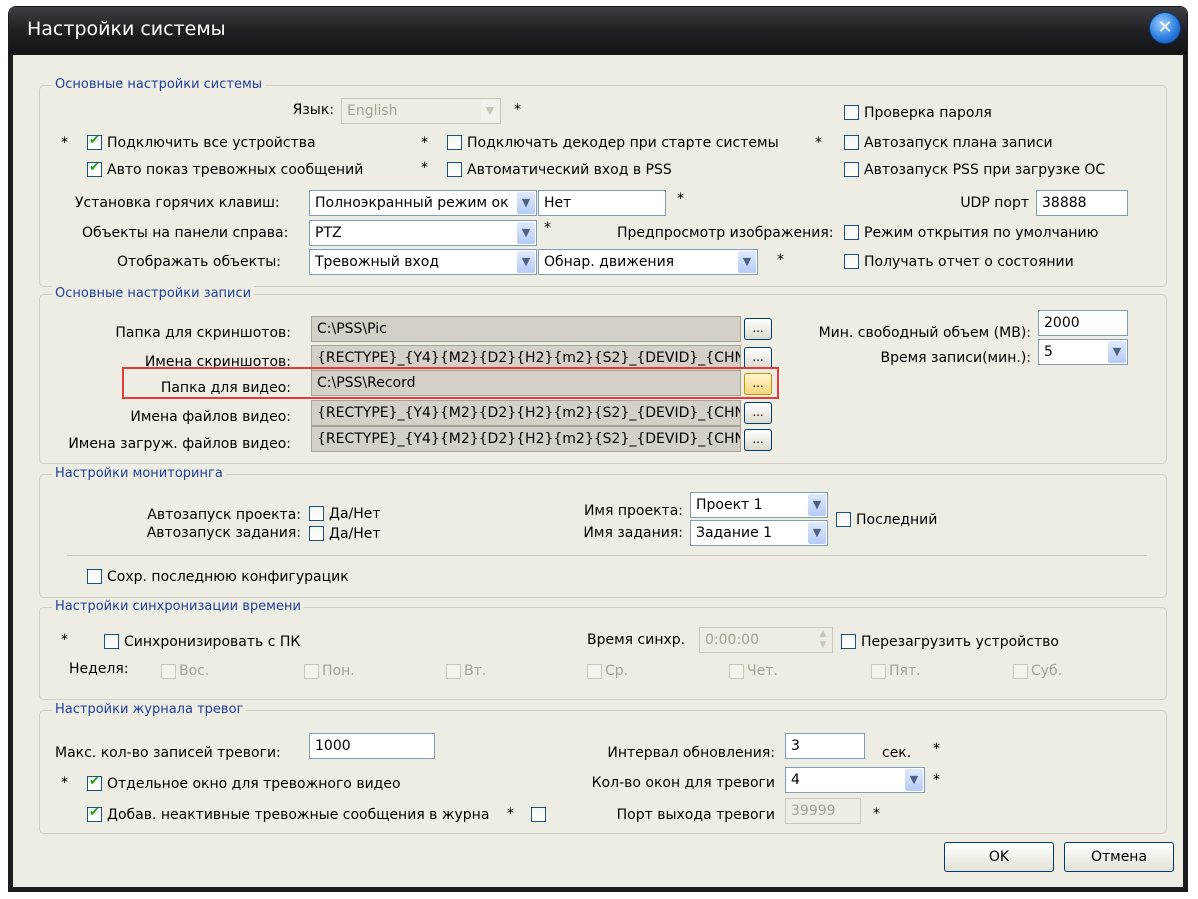 This screenshot has width=1198, height=899. What do you see at coordinates (372, 111) in the screenshot?
I see `language-value: English` at bounding box center [372, 111].